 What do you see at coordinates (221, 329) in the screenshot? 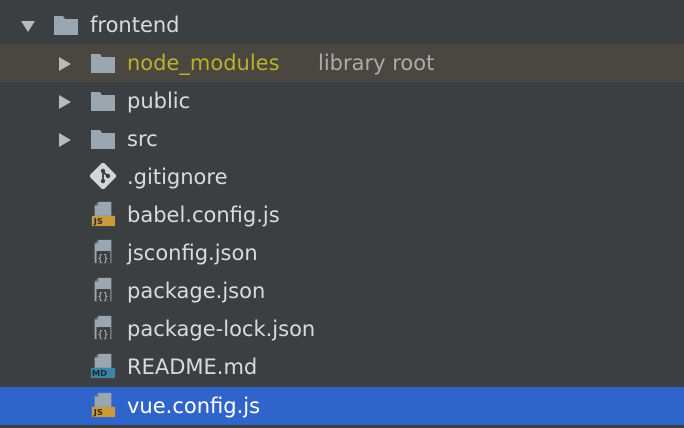
I see `tree-item-label: package-lock.json` at bounding box center [221, 329].